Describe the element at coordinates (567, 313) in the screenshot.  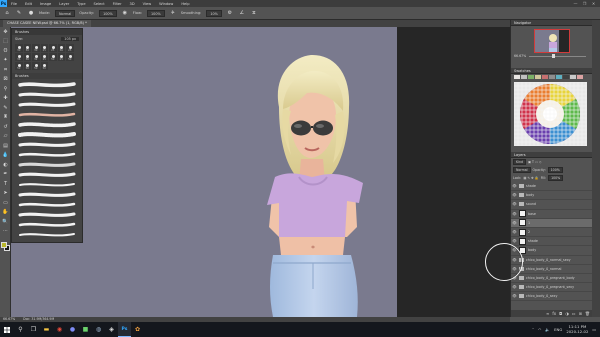
I see `adjustment-layer-icon: ◑` at that location.